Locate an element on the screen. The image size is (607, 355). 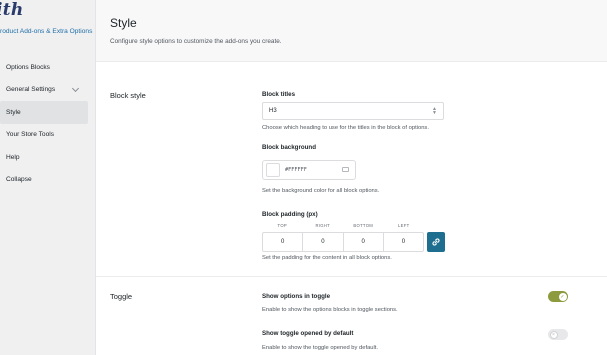
sidebar-item-general-settings: General Settings is located at coordinates (44, 90).